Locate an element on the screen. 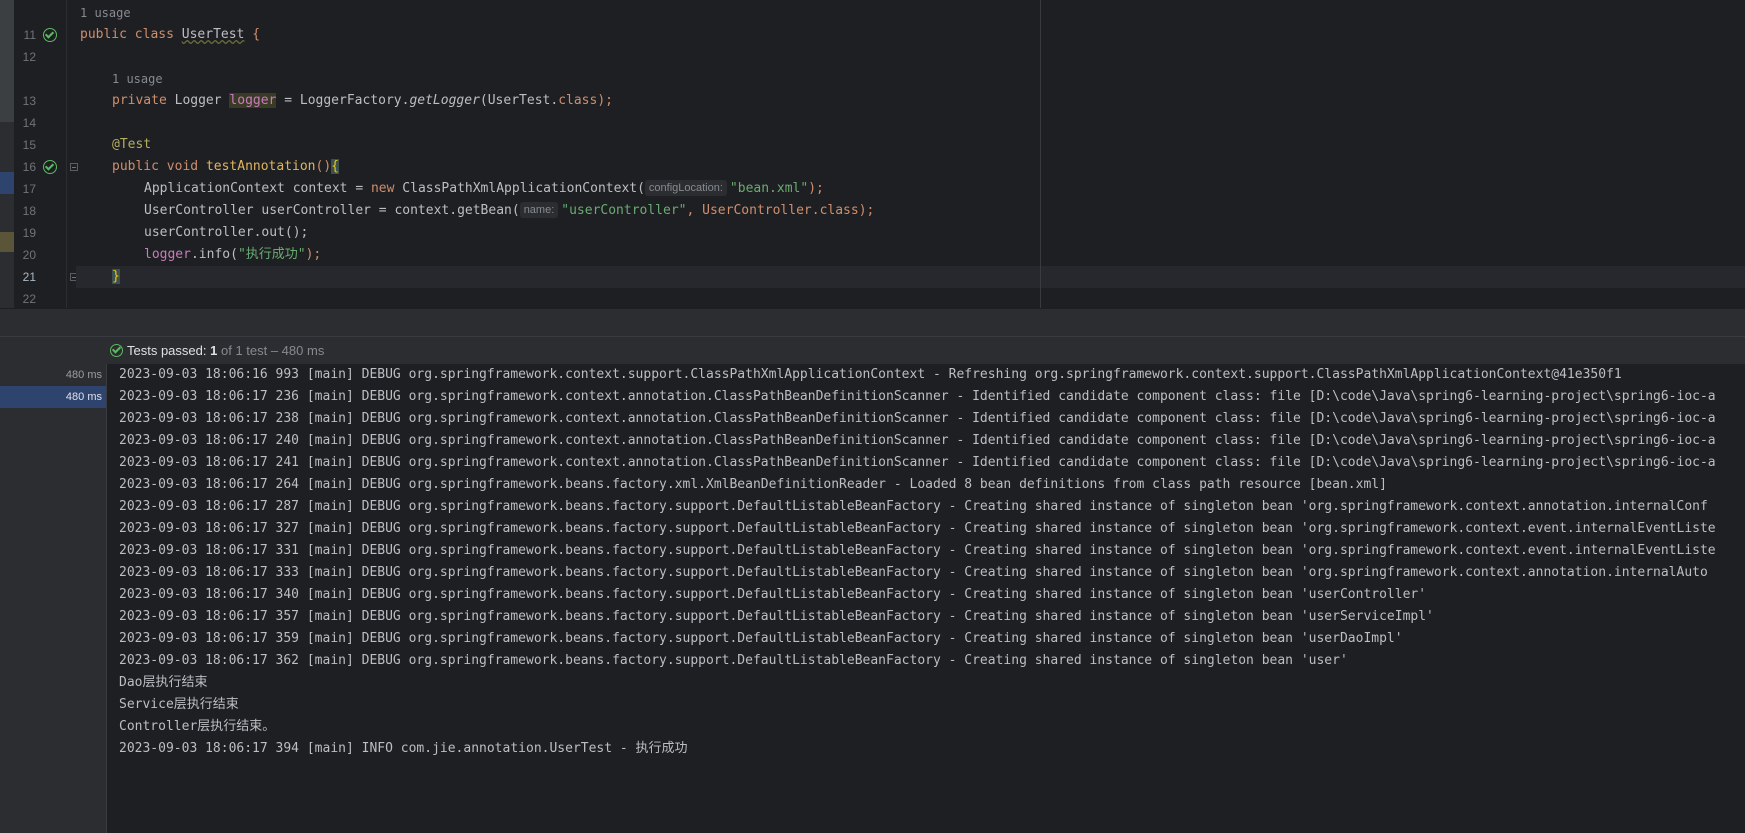 The height and width of the screenshot is (833, 1745). line-number: 22 is located at coordinates (29, 299).